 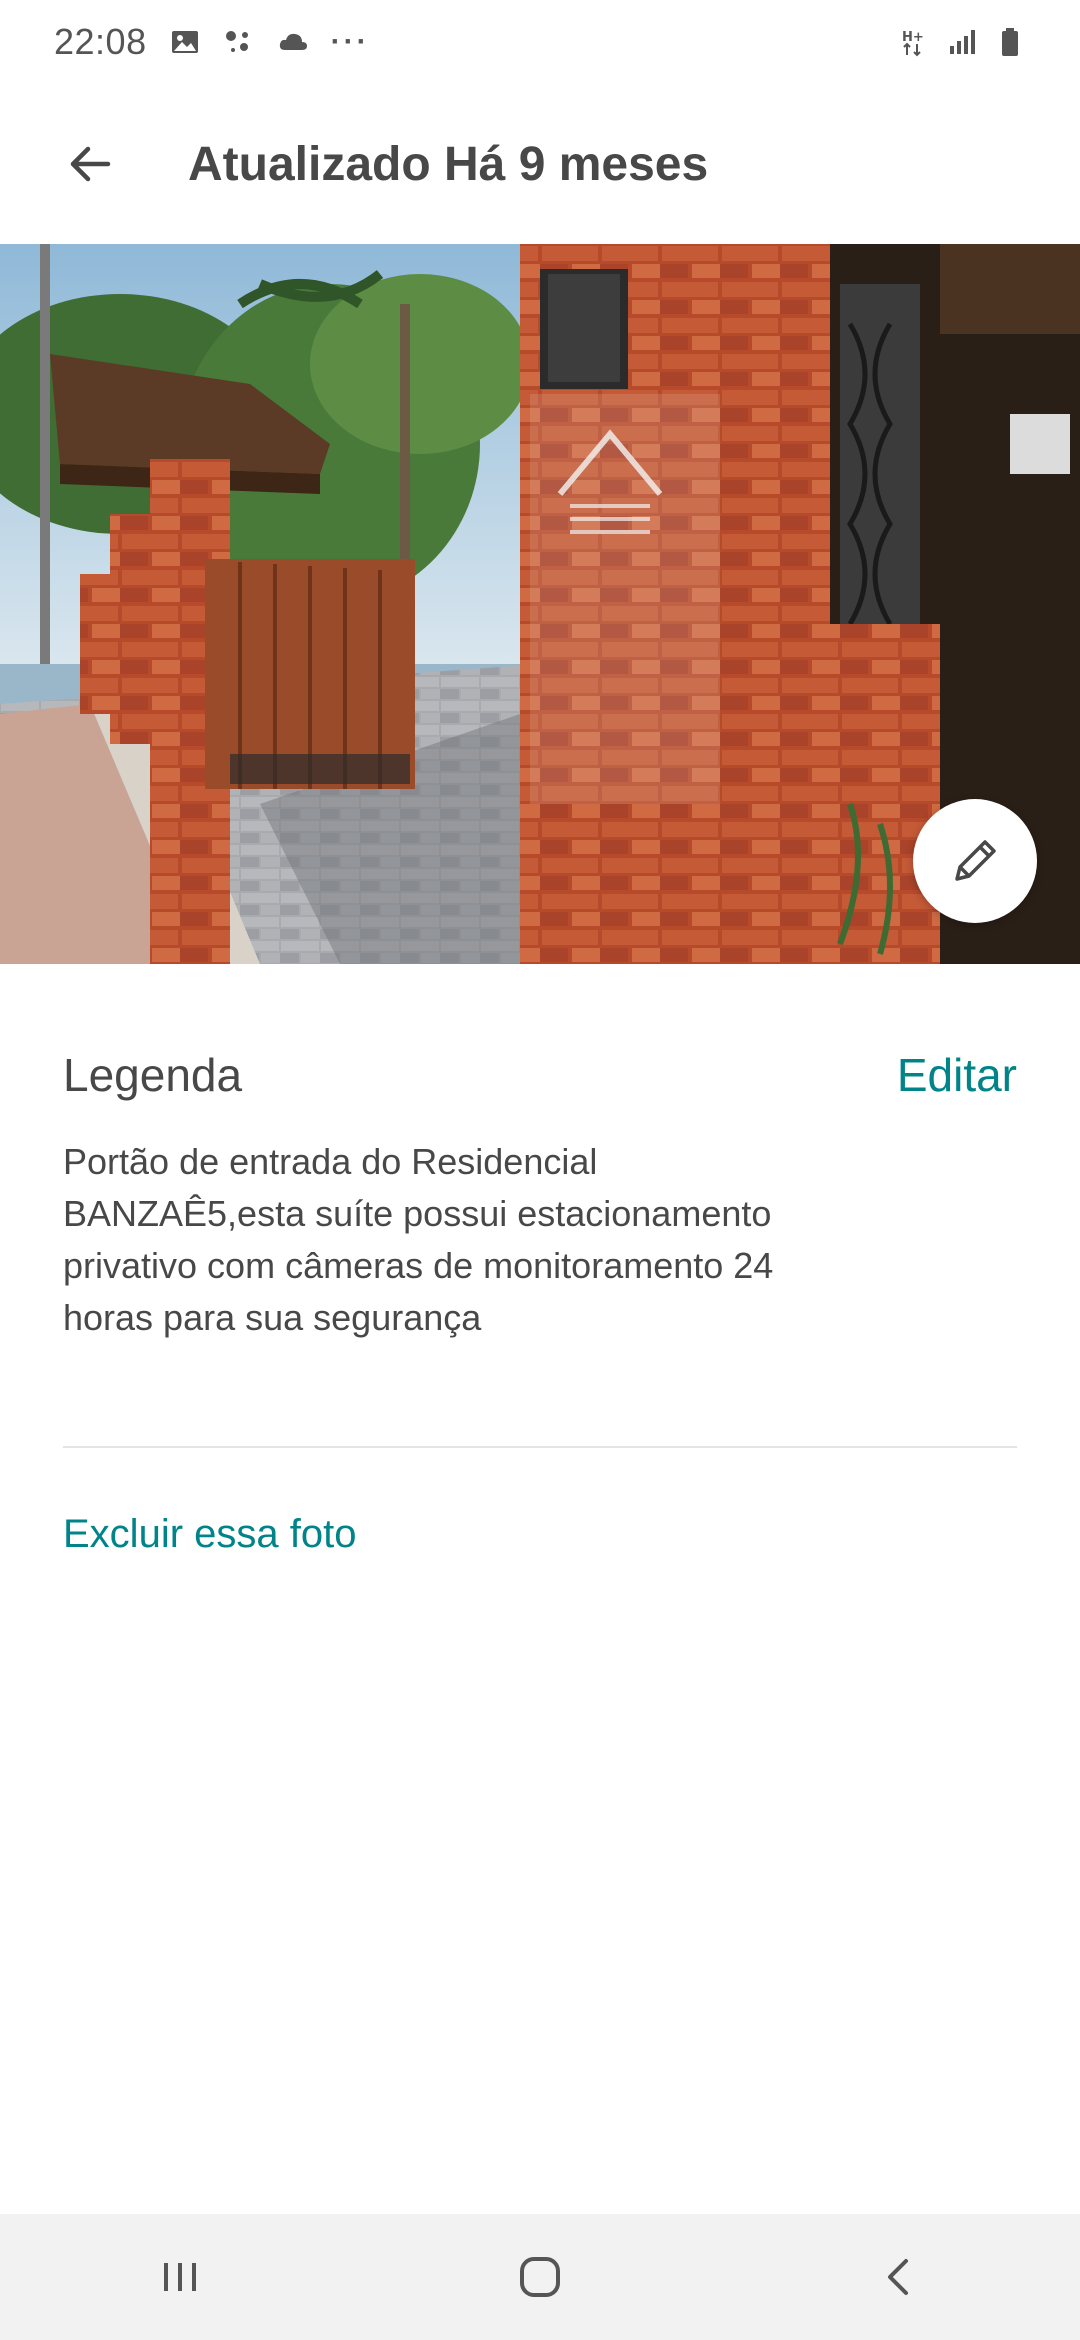 I want to click on divider, so click(x=540, y=1447).